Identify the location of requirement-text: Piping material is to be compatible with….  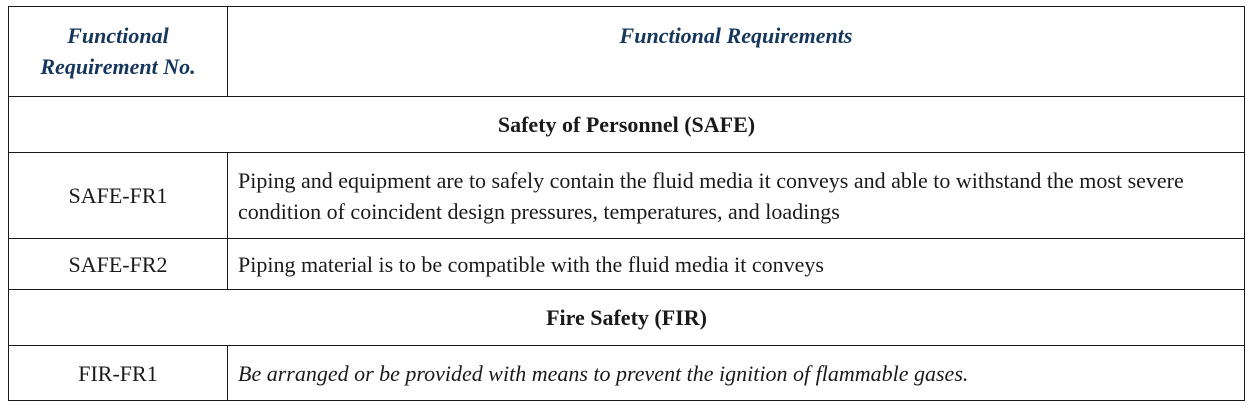
(736, 264).